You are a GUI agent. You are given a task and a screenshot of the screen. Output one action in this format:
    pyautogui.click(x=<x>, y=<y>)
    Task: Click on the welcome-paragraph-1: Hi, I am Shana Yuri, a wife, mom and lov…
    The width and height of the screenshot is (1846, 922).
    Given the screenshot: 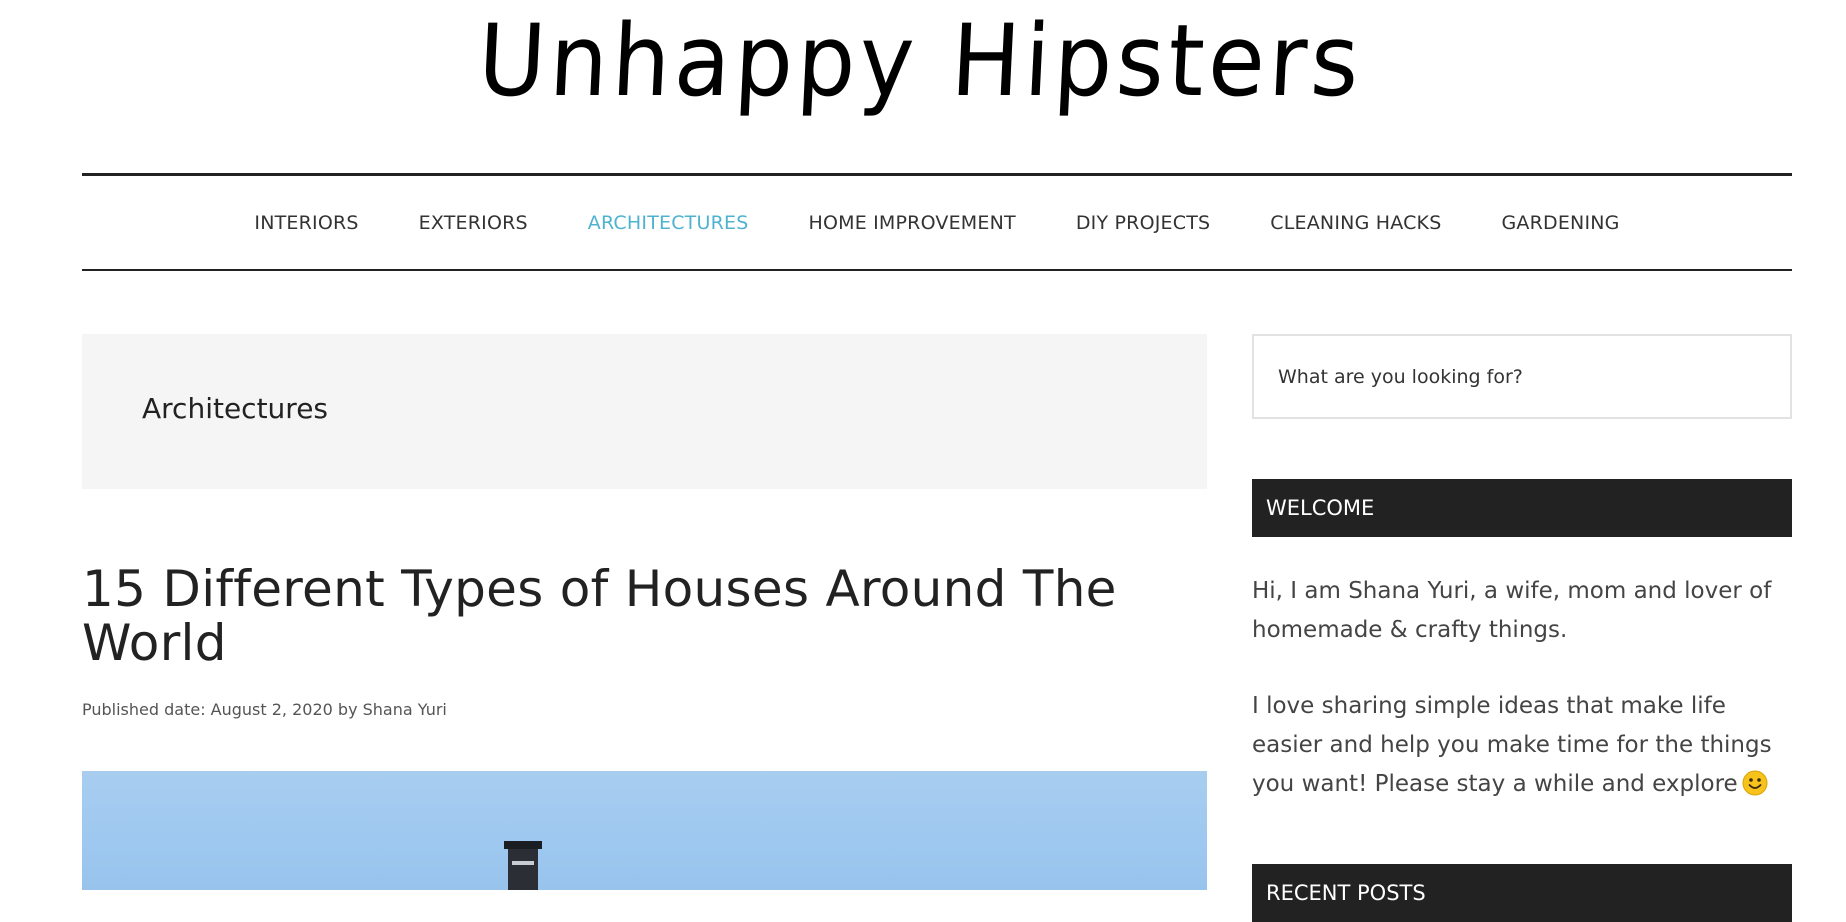 What is the action you would take?
    pyautogui.click(x=1512, y=610)
    